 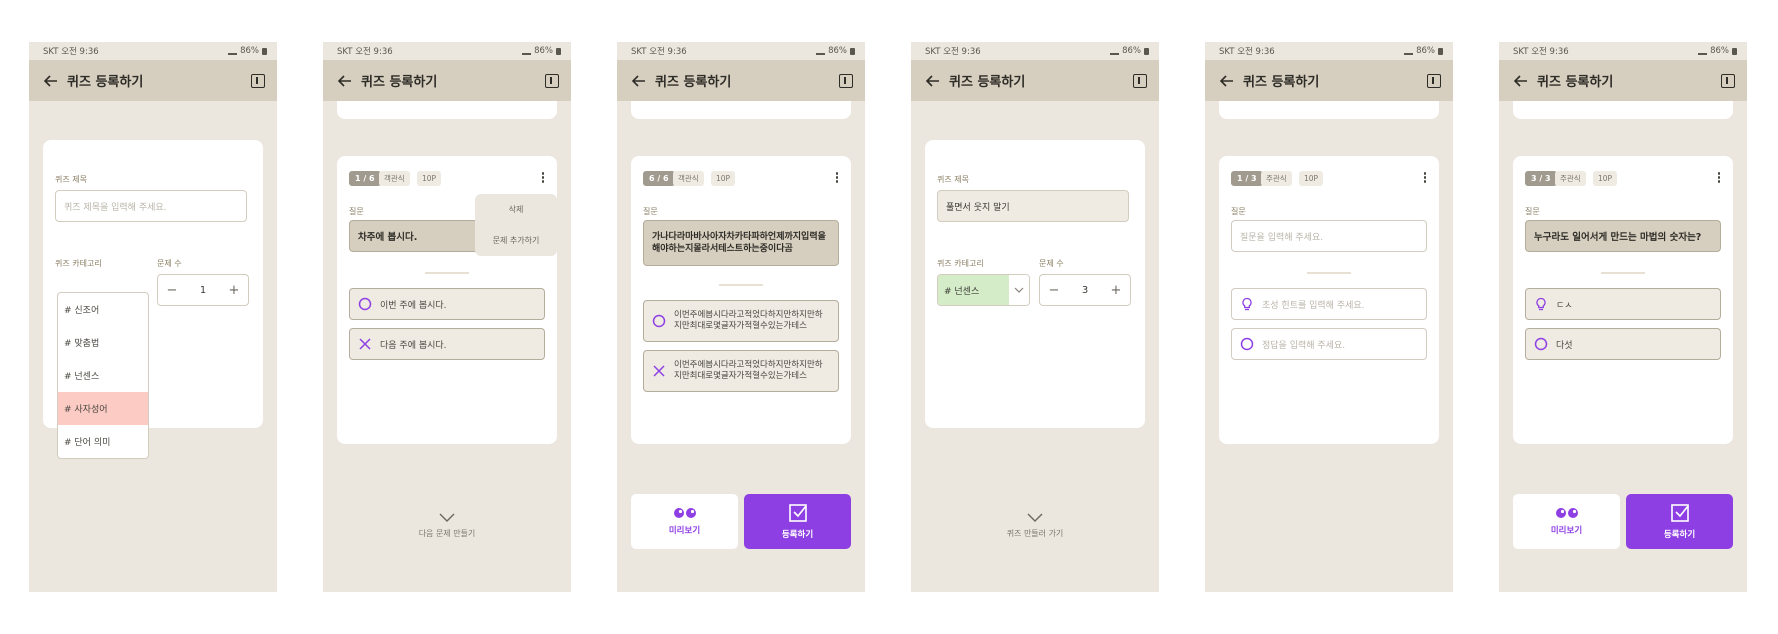 What do you see at coordinates (1313, 305) in the screenshot?
I see `hint-placeholder: 초성 힌트를 입력해 주세요.` at bounding box center [1313, 305].